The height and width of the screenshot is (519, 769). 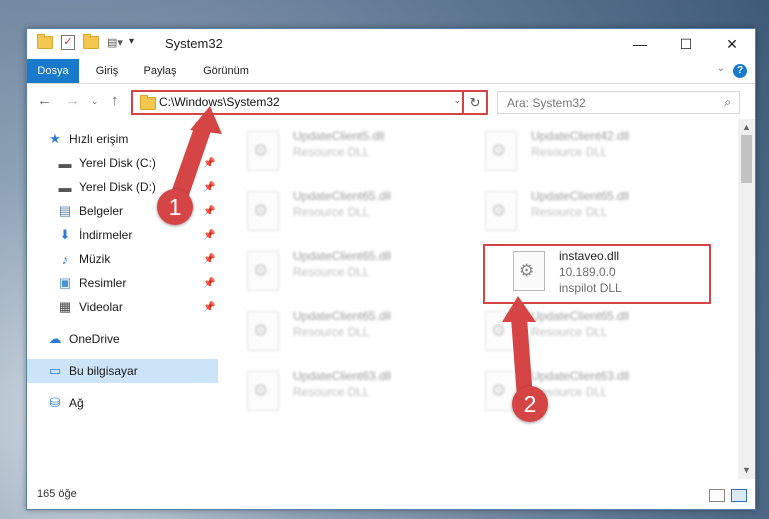 What do you see at coordinates (226, 71) in the screenshot?
I see `tab-view: Görünüm` at bounding box center [226, 71].